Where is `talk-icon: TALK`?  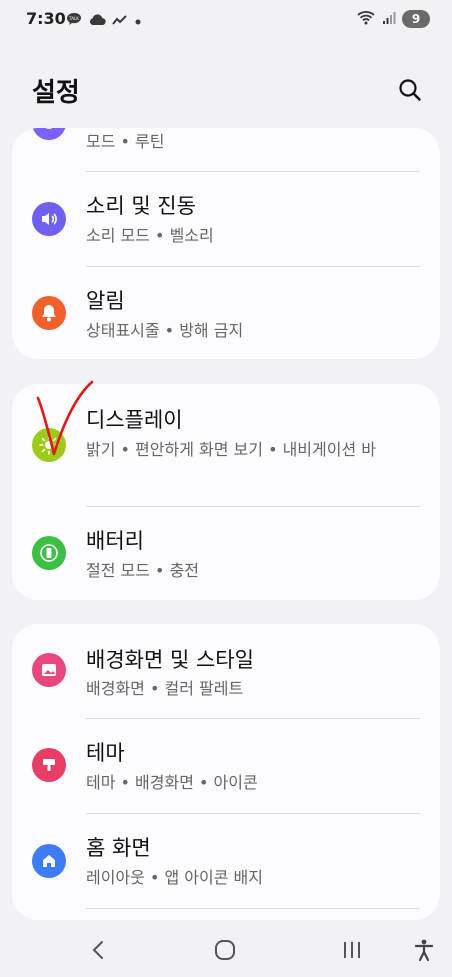 talk-icon: TALK is located at coordinates (74, 20).